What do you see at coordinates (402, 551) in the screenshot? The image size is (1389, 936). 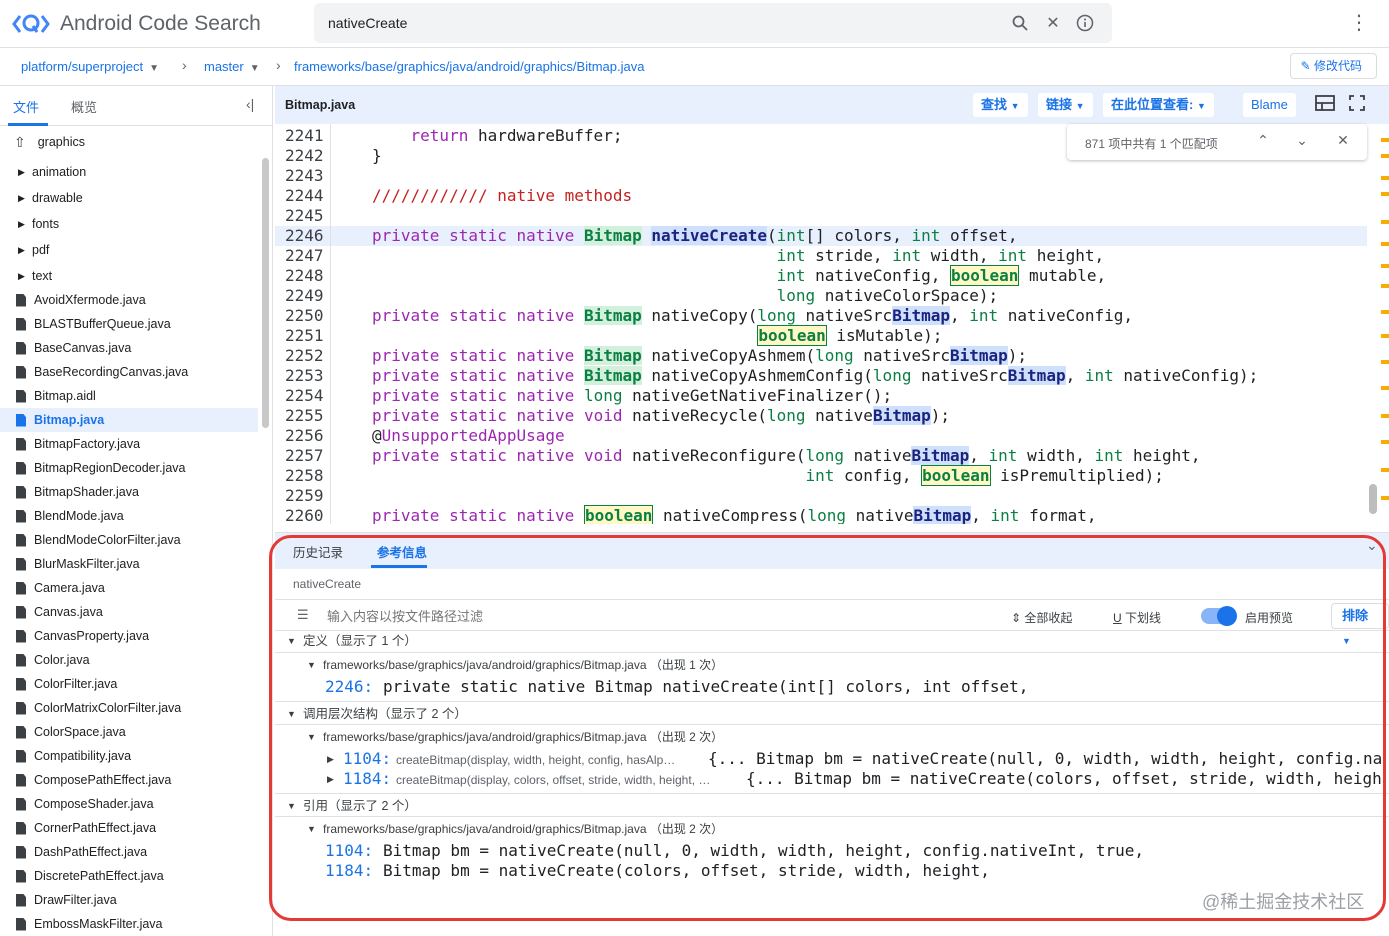 I see `tab-references: 参考信息` at bounding box center [402, 551].